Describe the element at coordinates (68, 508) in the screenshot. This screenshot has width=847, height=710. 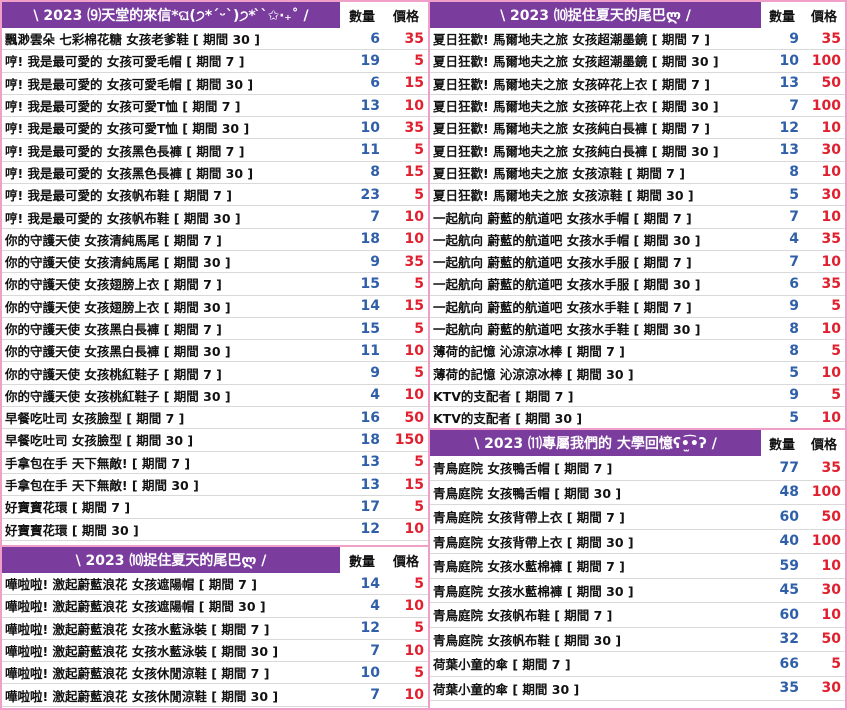
I see `item-name: 好寶寶花環 [ 期間 7 ]` at that location.